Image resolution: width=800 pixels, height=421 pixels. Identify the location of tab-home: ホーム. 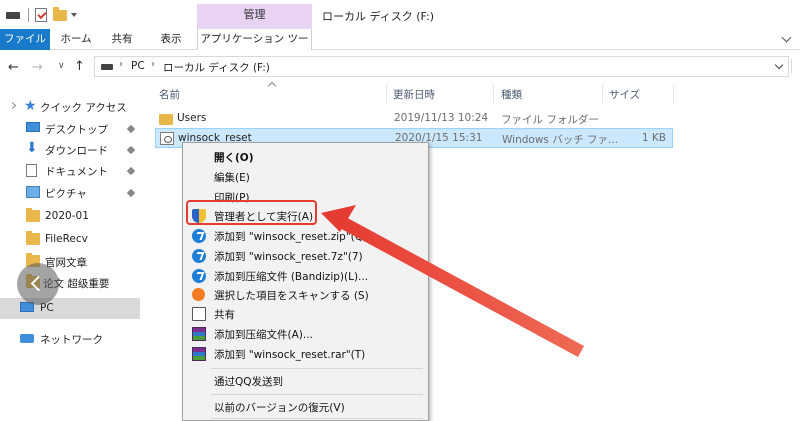
(76, 39).